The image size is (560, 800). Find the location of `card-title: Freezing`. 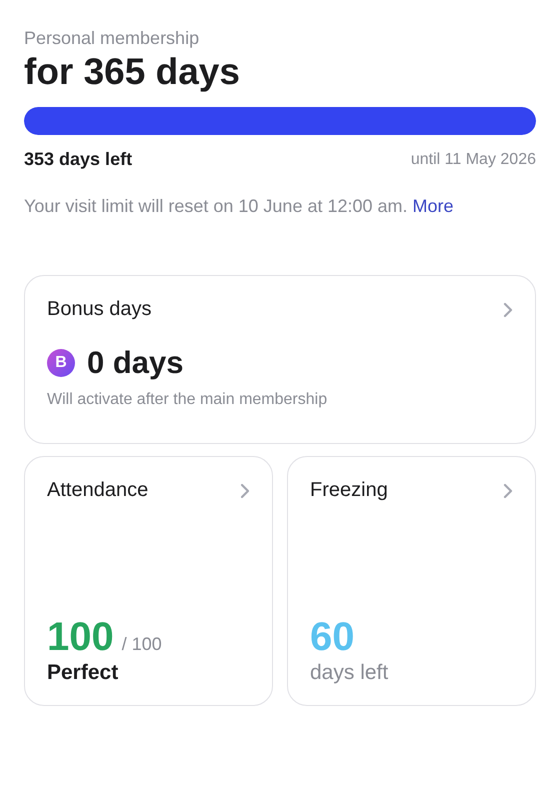

card-title: Freezing is located at coordinates (349, 490).